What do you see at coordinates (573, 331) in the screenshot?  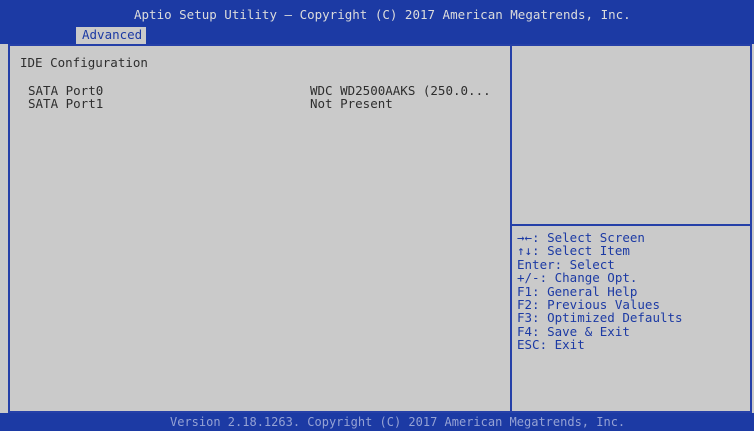 I see `key-help-f4: F4: Save & Exit` at bounding box center [573, 331].